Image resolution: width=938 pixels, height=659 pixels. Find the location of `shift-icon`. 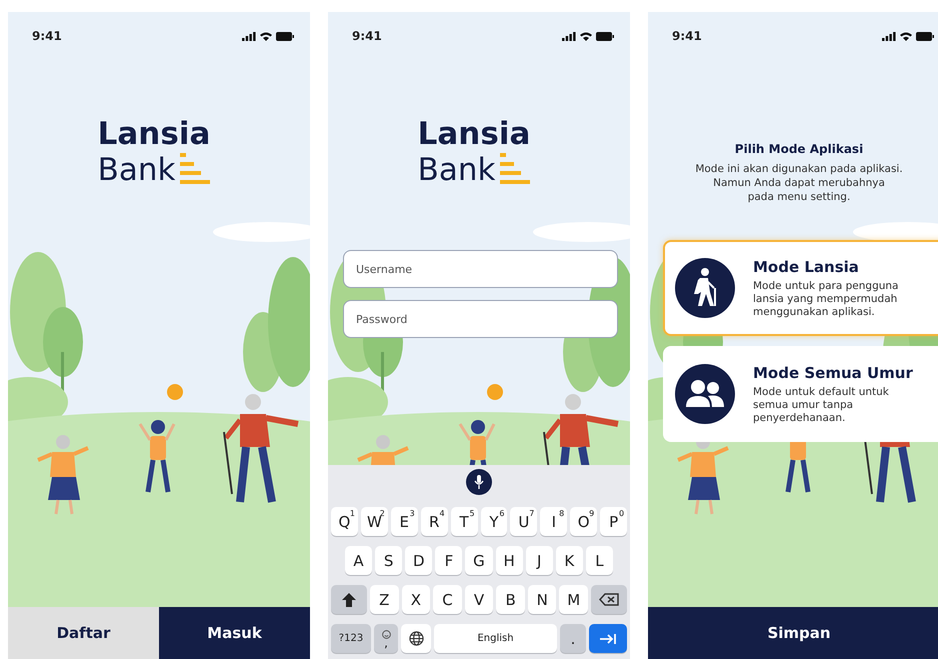

shift-icon is located at coordinates (349, 599).